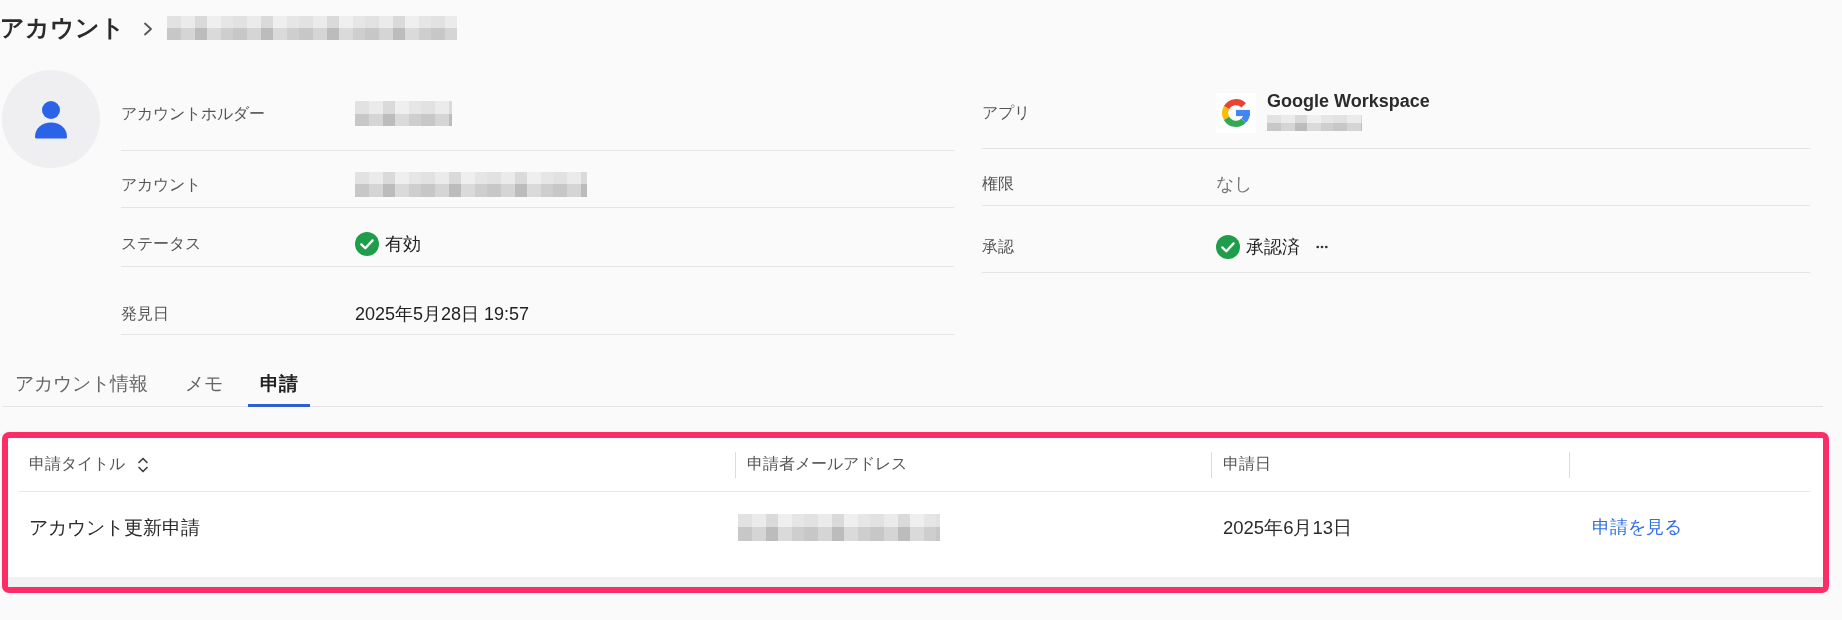 Image resolution: width=1842 pixels, height=620 pixels. What do you see at coordinates (1234, 184) in the screenshot?
I see `field-value: なし` at bounding box center [1234, 184].